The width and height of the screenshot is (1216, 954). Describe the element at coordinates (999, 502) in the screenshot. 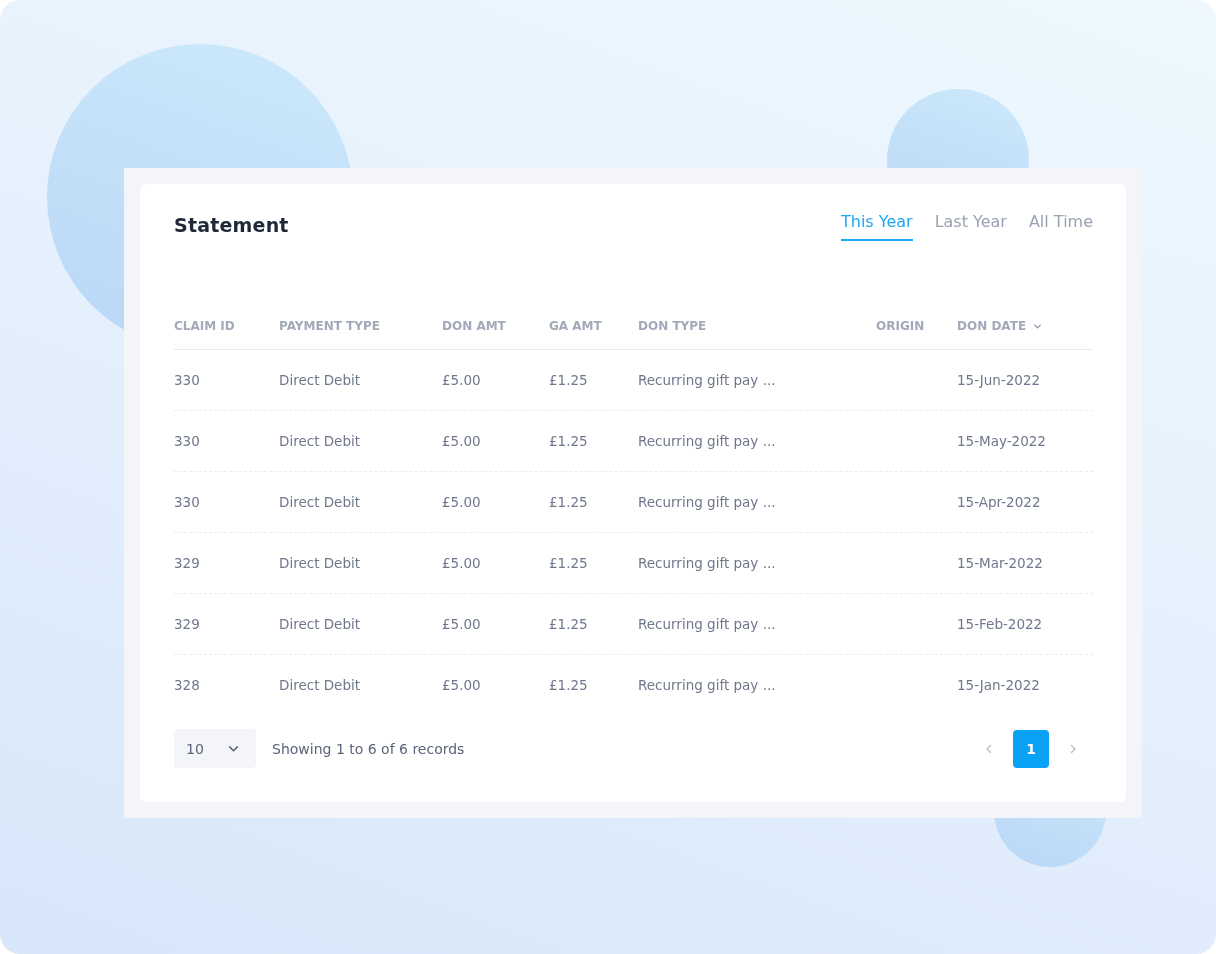

I see `table-cell-text: 15-Apr-2022` at that location.